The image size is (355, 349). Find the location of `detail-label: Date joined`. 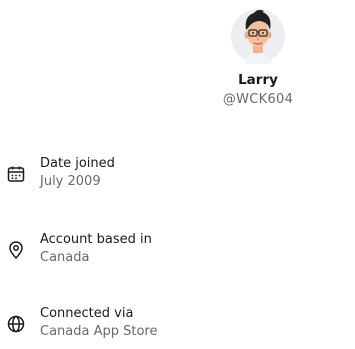

detail-label: Date joined is located at coordinates (77, 163).